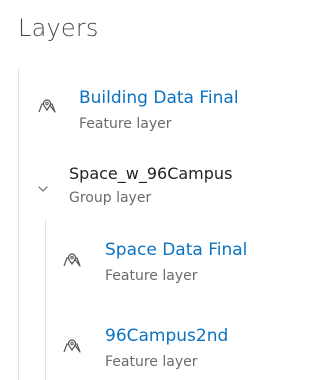  What do you see at coordinates (153, 110) in the screenshot?
I see `layer-item-building-data-final: Building Data Final Feature layer` at bounding box center [153, 110].